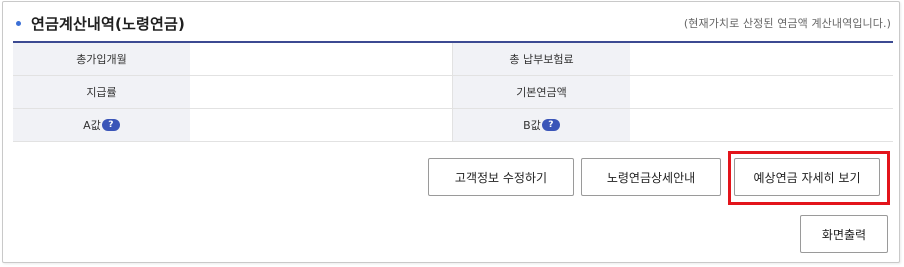 Image resolution: width=904 pixels, height=267 pixels. What do you see at coordinates (501, 177) in the screenshot?
I see `edit-customer-button: 고객정보 수정하기` at bounding box center [501, 177].